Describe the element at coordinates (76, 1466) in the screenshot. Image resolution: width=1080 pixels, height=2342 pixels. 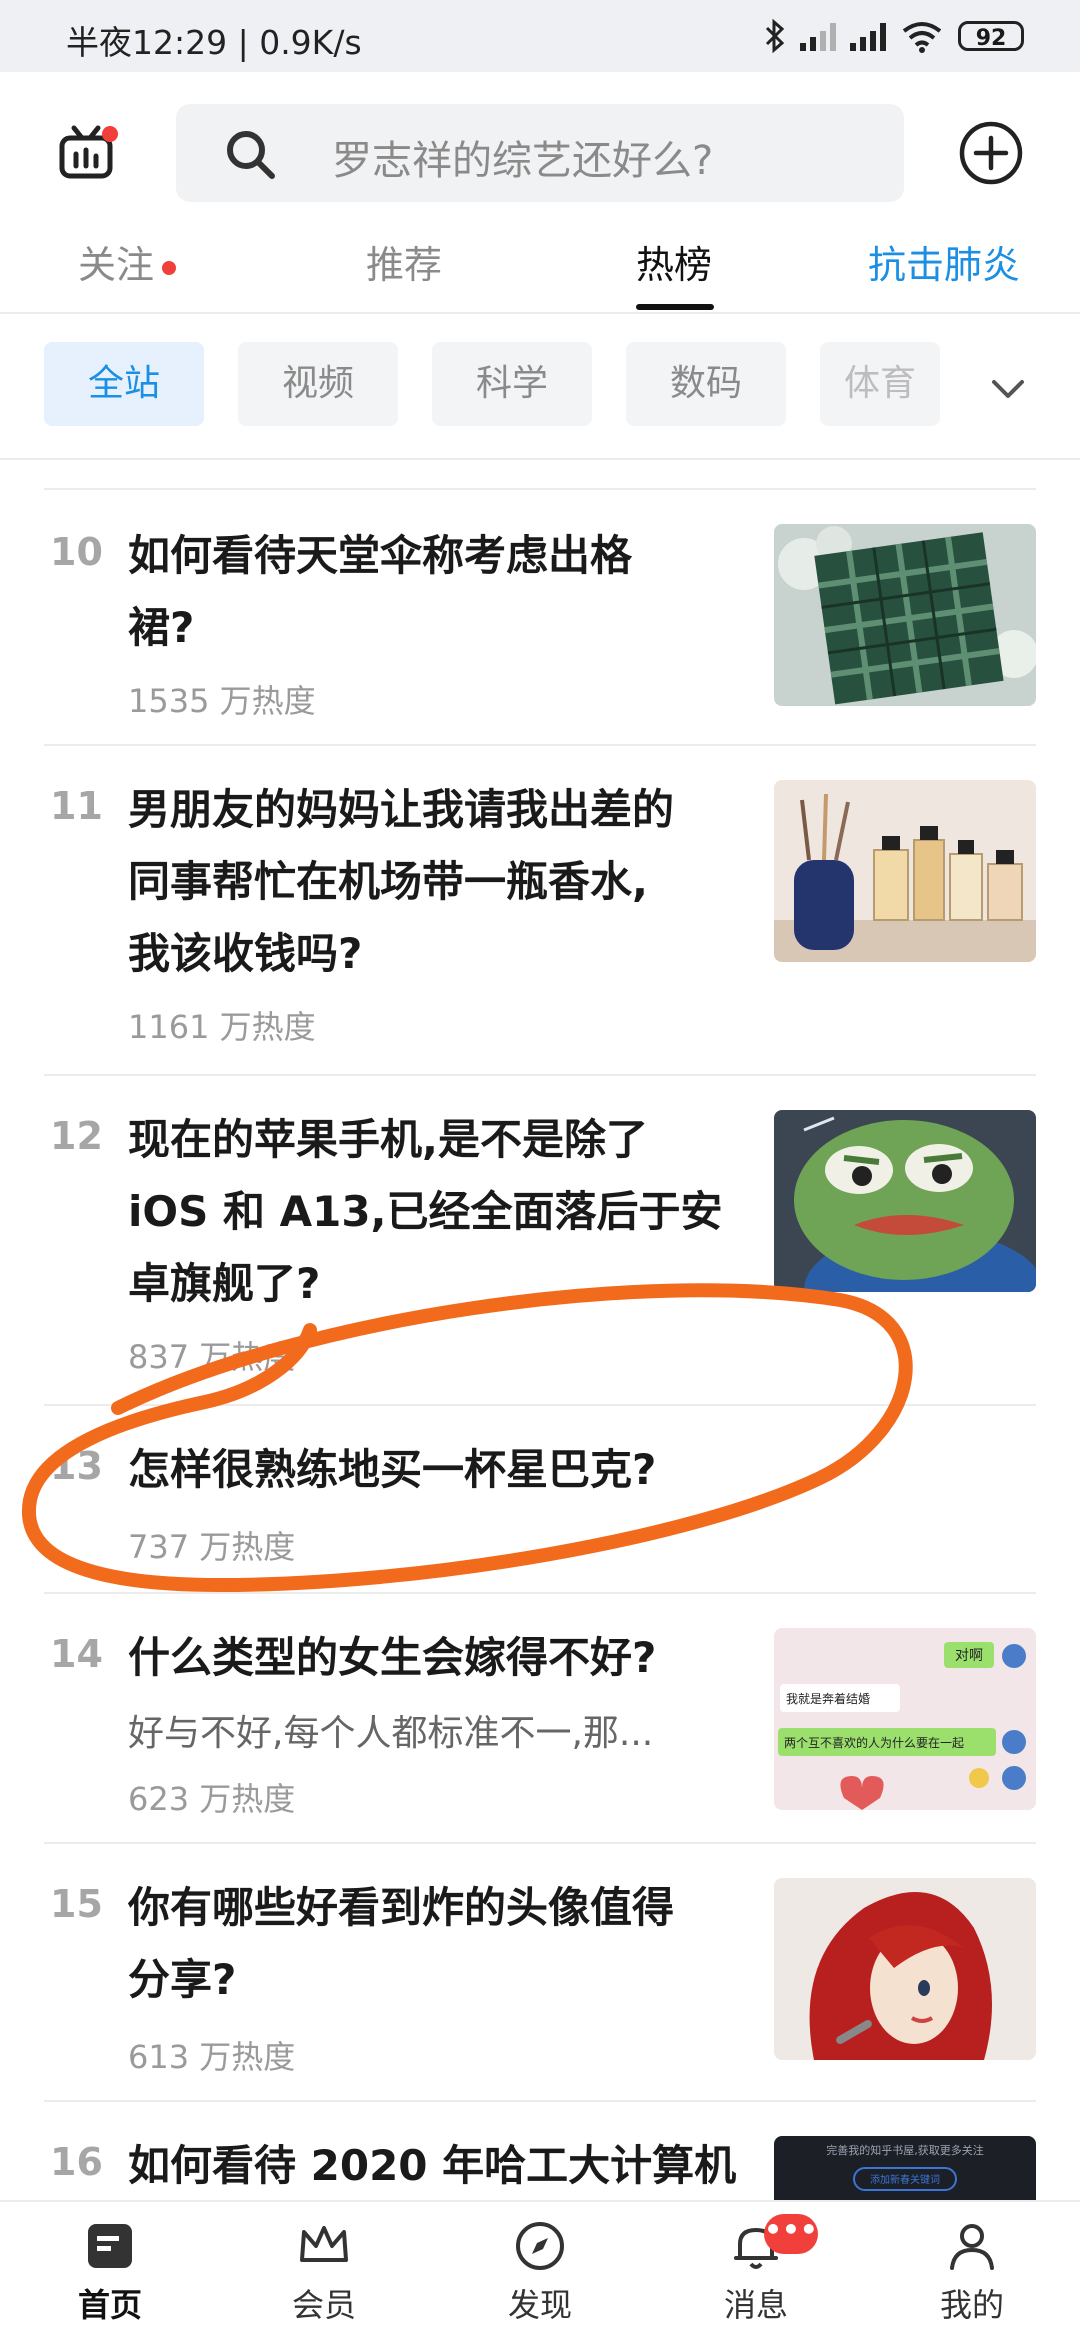
I see `rank-number: 13` at that location.